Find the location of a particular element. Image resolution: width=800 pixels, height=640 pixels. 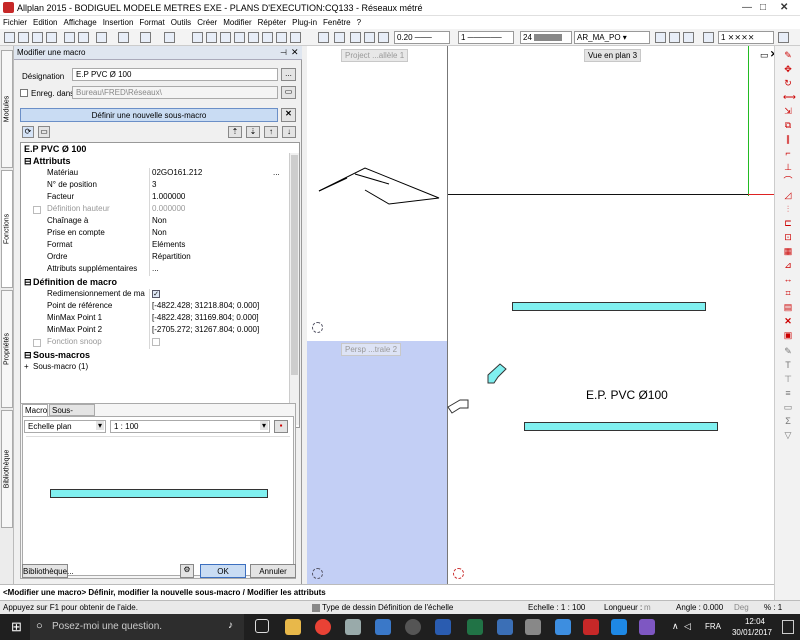

attr-row-prise: Prise en compte Non is located at coordinates (156, 234).